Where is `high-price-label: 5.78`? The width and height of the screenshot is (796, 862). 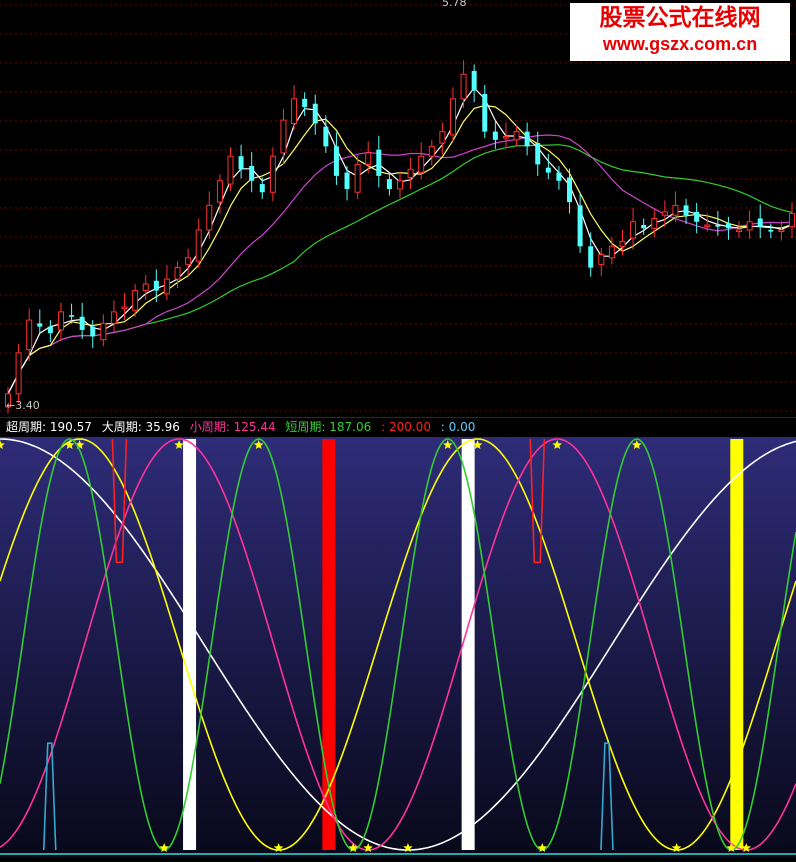
high-price-label: 5.78 is located at coordinates (454, 4).